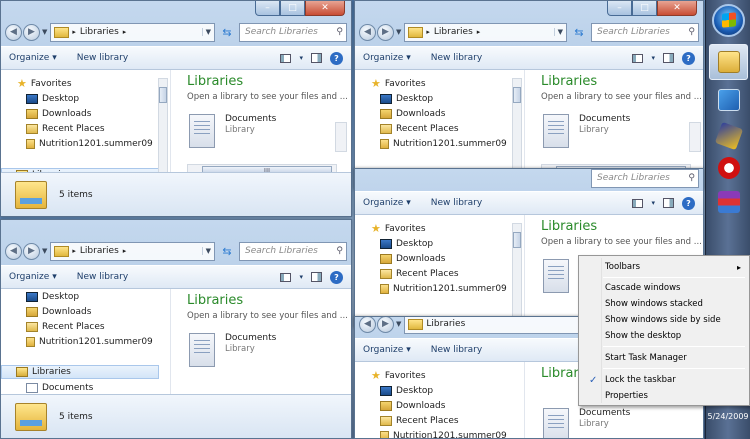 Image resolution: width=750 pixels, height=439 pixels. What do you see at coordinates (728, 62) in the screenshot?
I see `taskbar-explorer-button` at bounding box center [728, 62].